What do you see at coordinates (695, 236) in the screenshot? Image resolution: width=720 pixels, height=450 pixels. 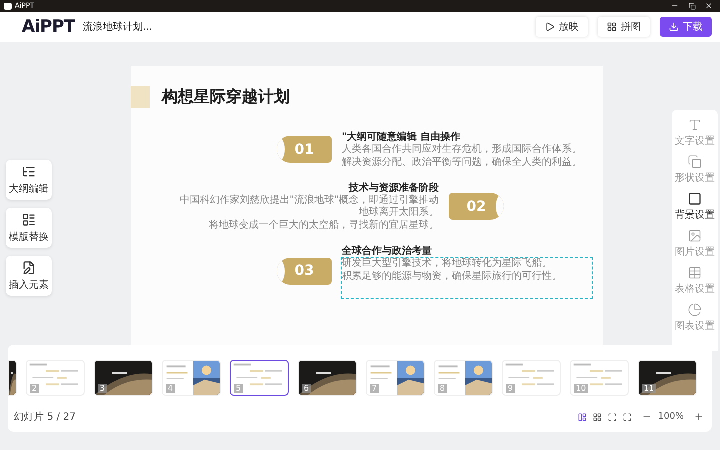 I see `image-icon` at bounding box center [695, 236].